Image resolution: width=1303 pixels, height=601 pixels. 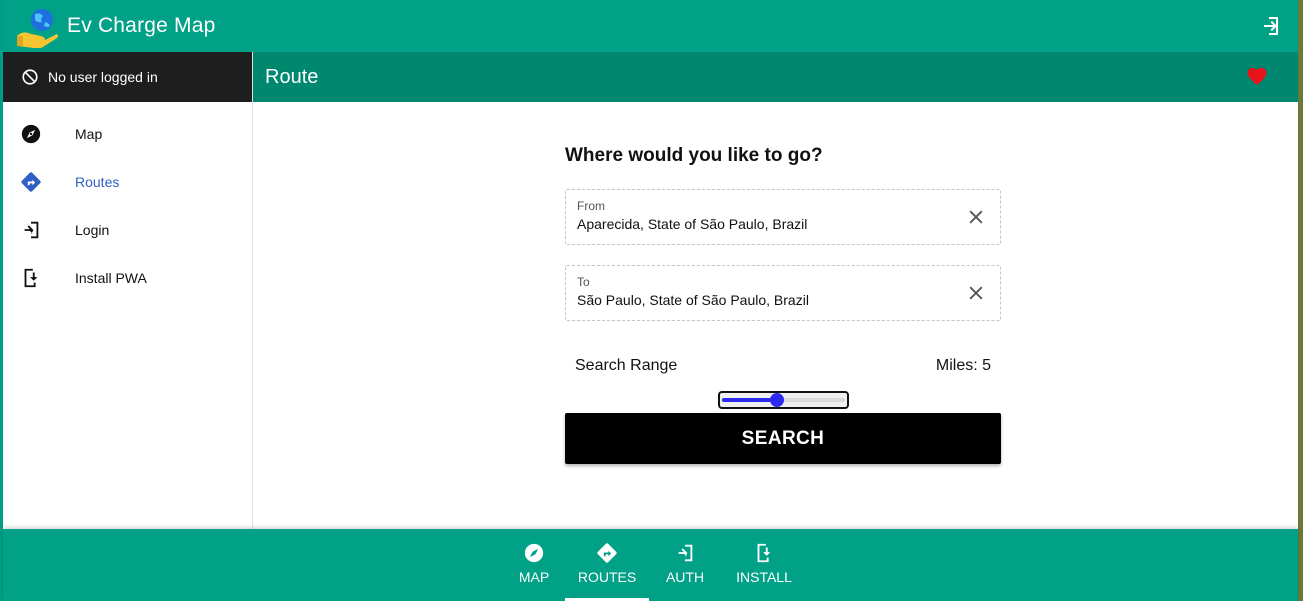 I want to click on from-field-label: From, so click(x=591, y=206).